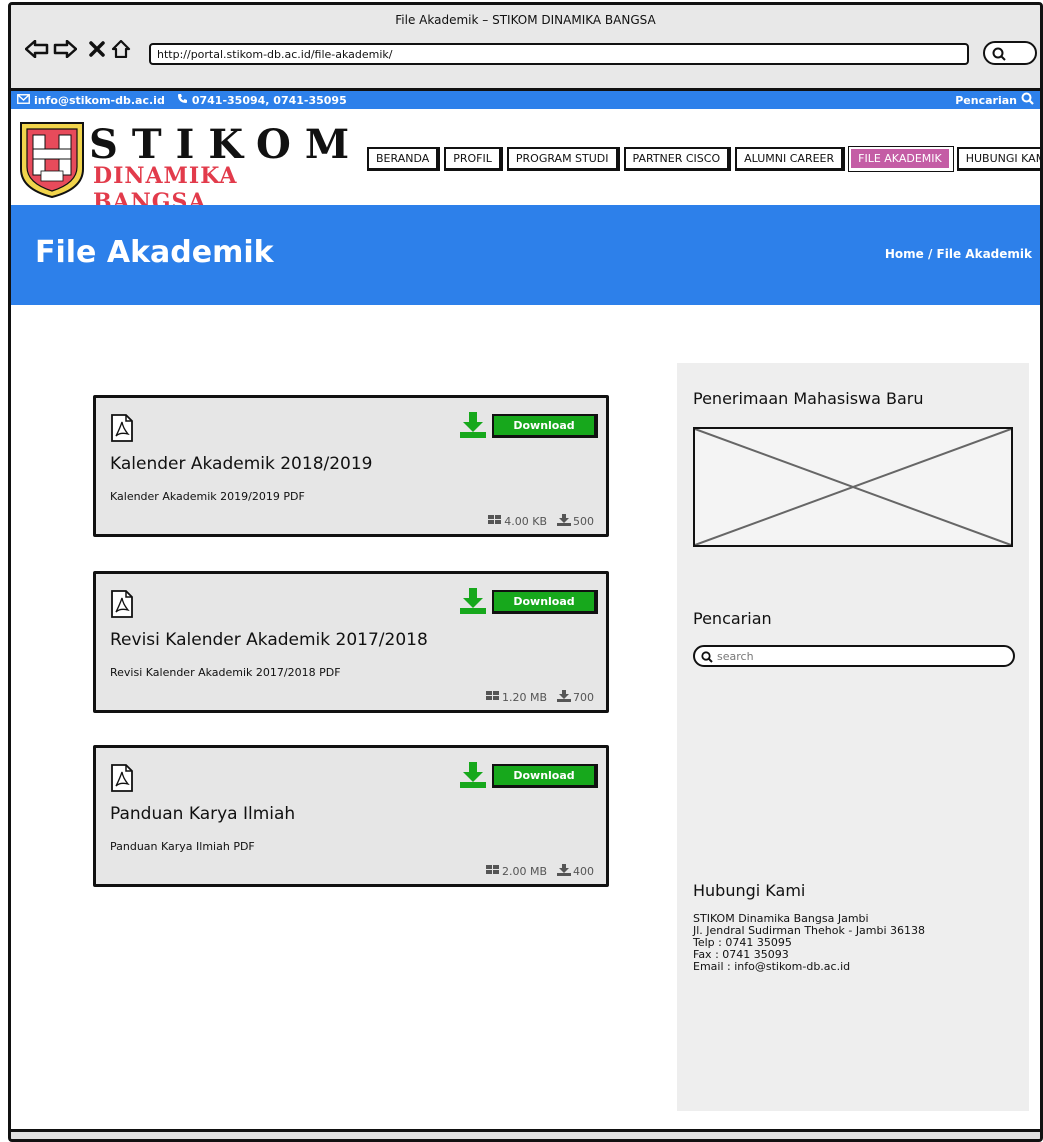  Describe the element at coordinates (790, 159) in the screenshot. I see `menu-item-alumni-career: ALUMNI CAREER` at that location.